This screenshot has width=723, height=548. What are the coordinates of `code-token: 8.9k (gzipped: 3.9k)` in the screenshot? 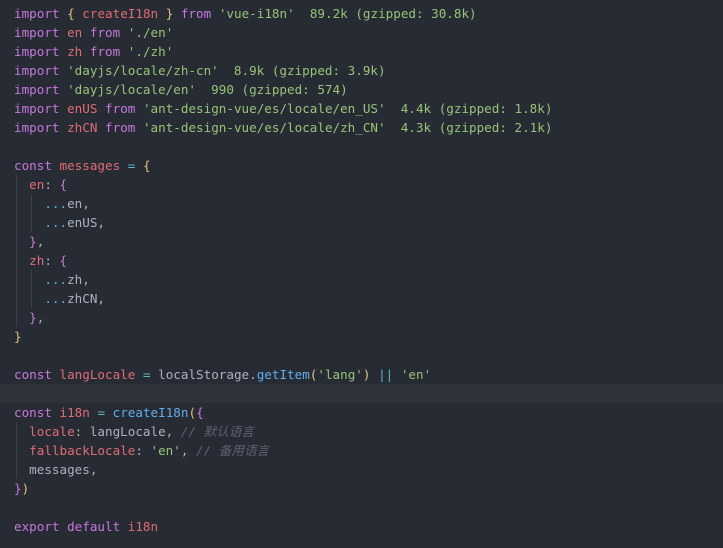 It's located at (309, 70).